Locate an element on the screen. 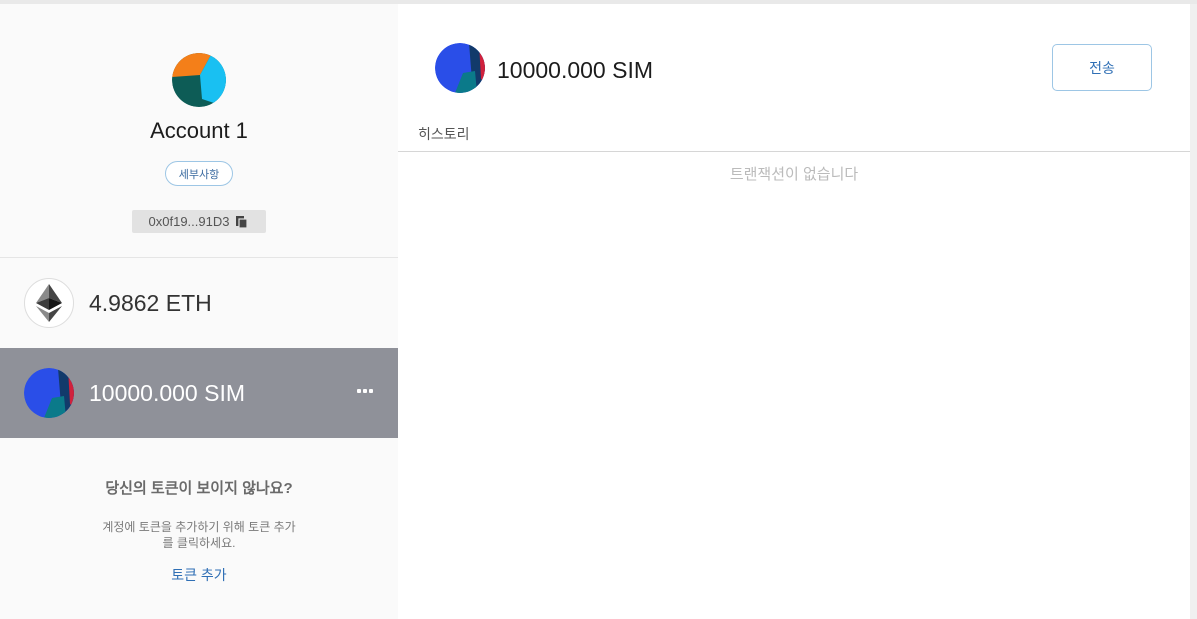 The width and height of the screenshot is (1197, 619). add-token-link: 토큰 추가 is located at coordinates (198, 575).